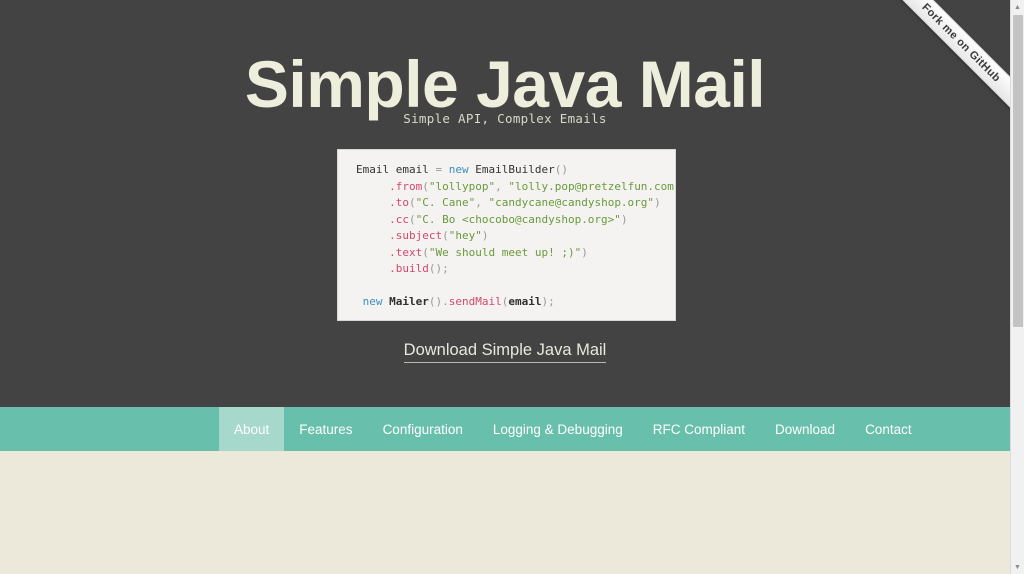 The width and height of the screenshot is (1024, 574). Describe the element at coordinates (592, 186) in the screenshot. I see `code-string: "lolly.pop@pretzelfun.com"` at that location.